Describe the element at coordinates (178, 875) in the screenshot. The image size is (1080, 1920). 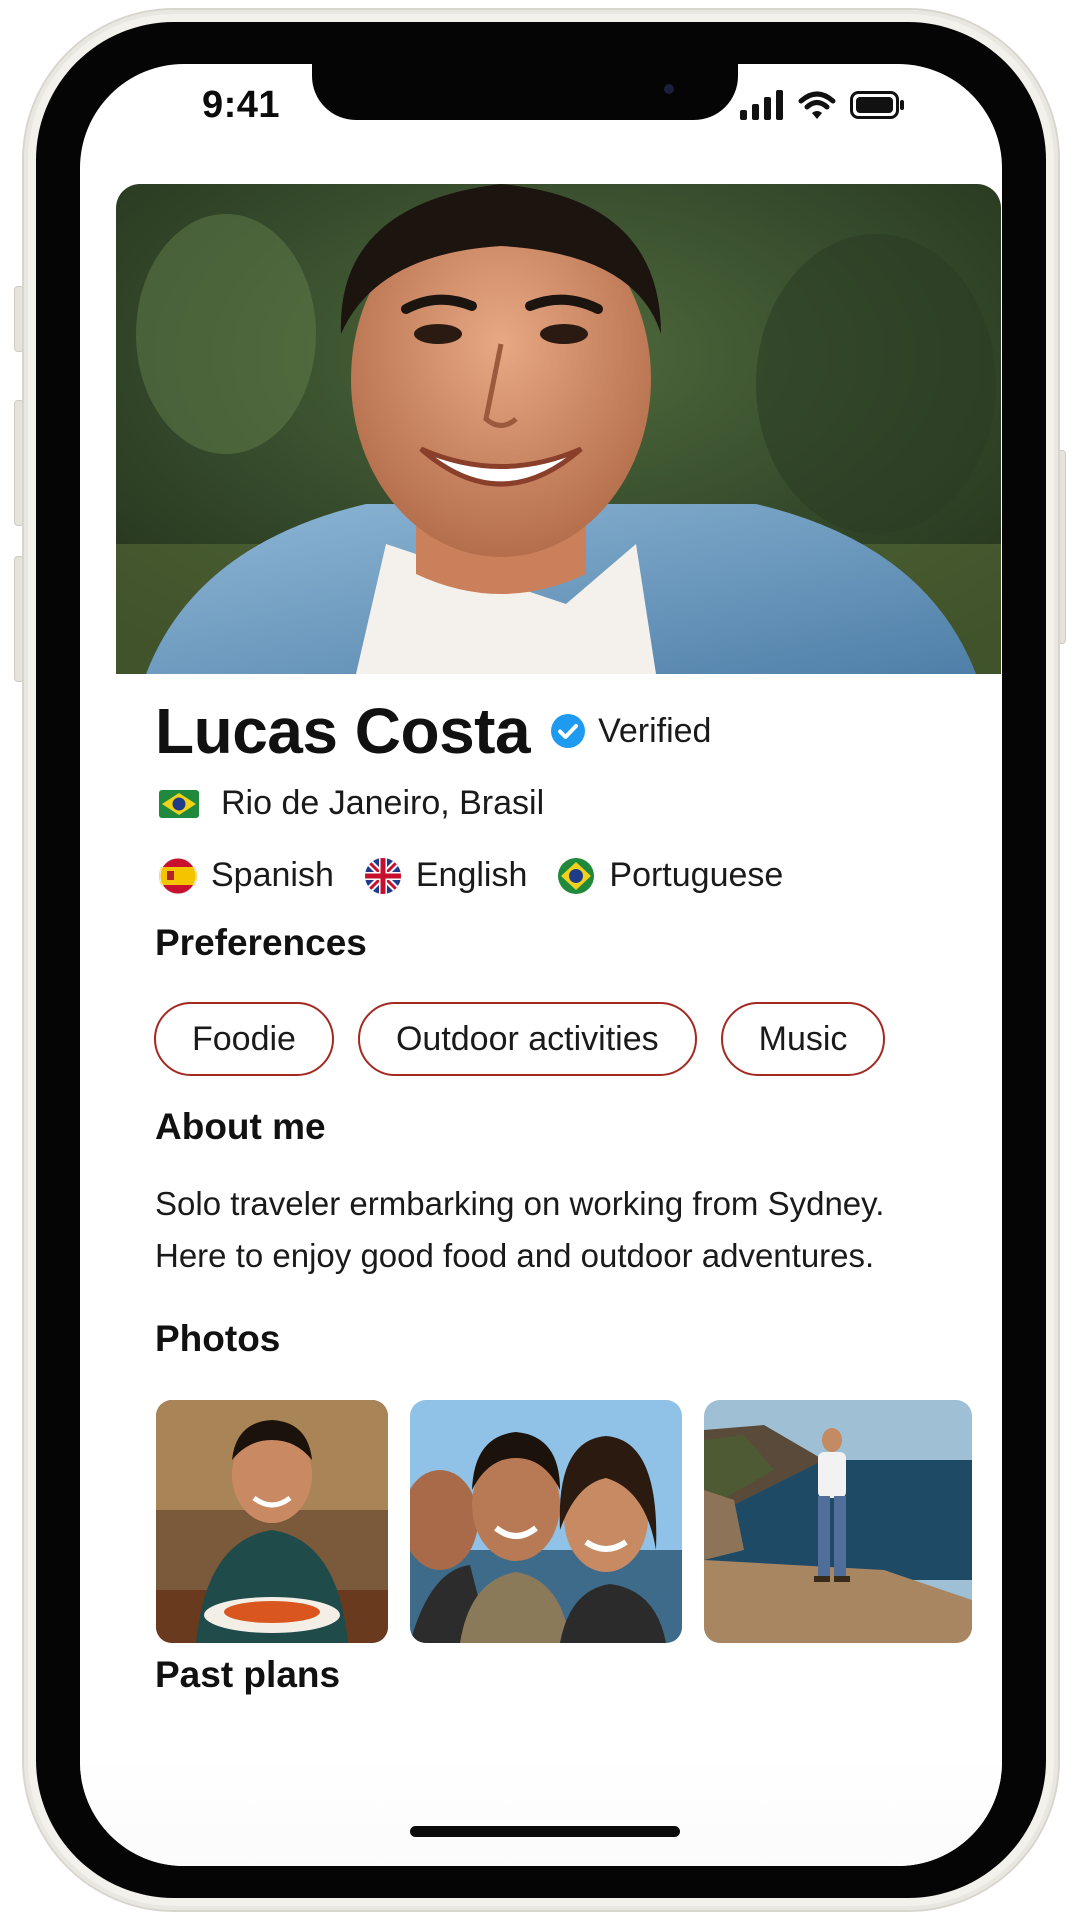
I see `spain-flag-icon` at that location.